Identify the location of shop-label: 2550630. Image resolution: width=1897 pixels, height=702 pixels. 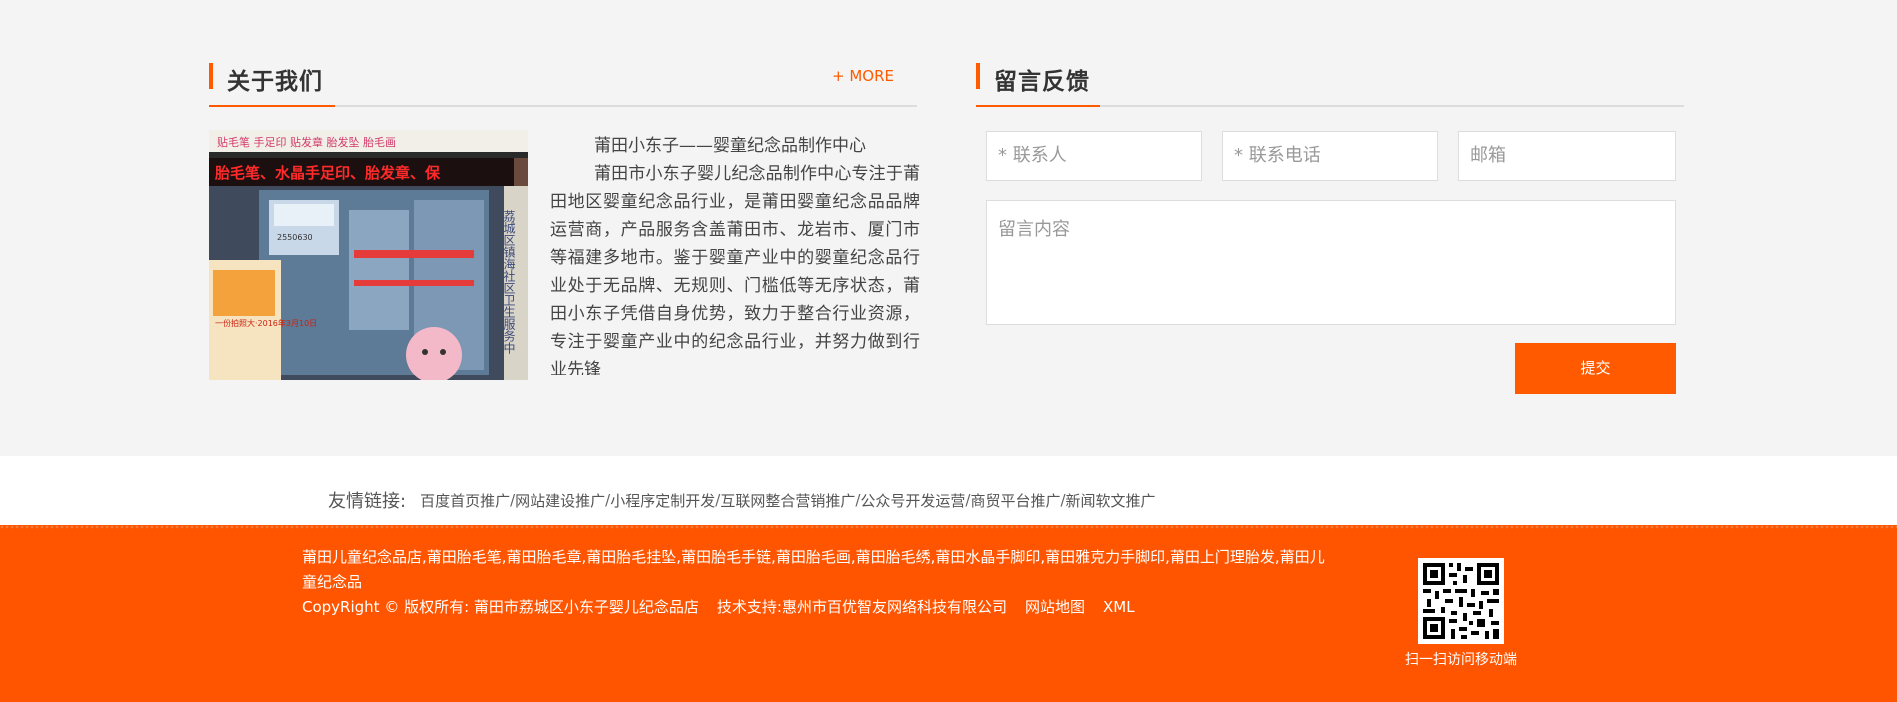
(295, 237).